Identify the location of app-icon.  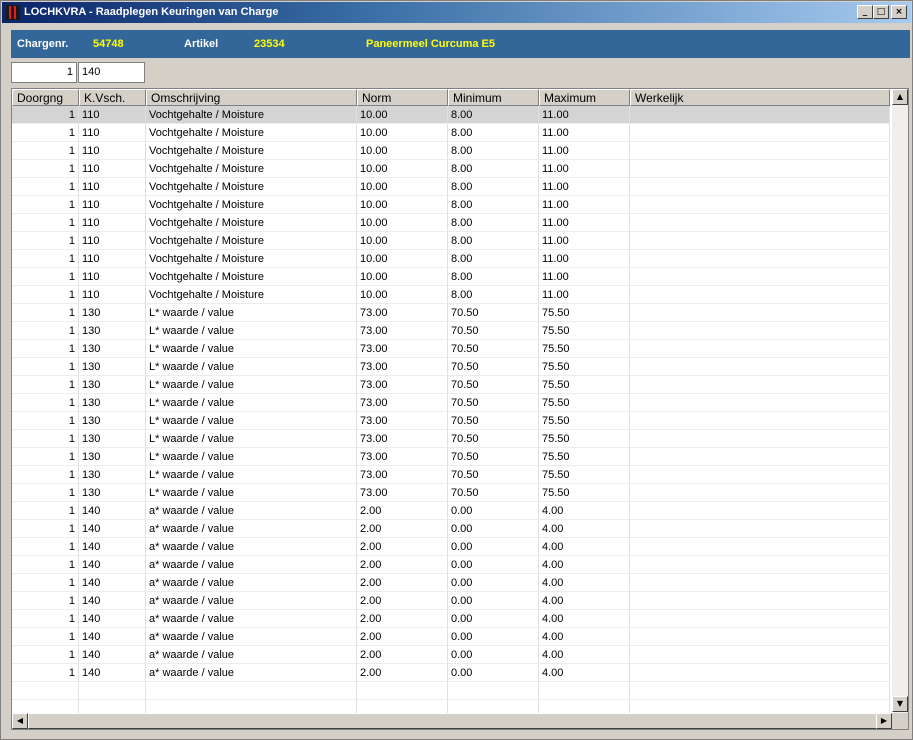
(13, 12).